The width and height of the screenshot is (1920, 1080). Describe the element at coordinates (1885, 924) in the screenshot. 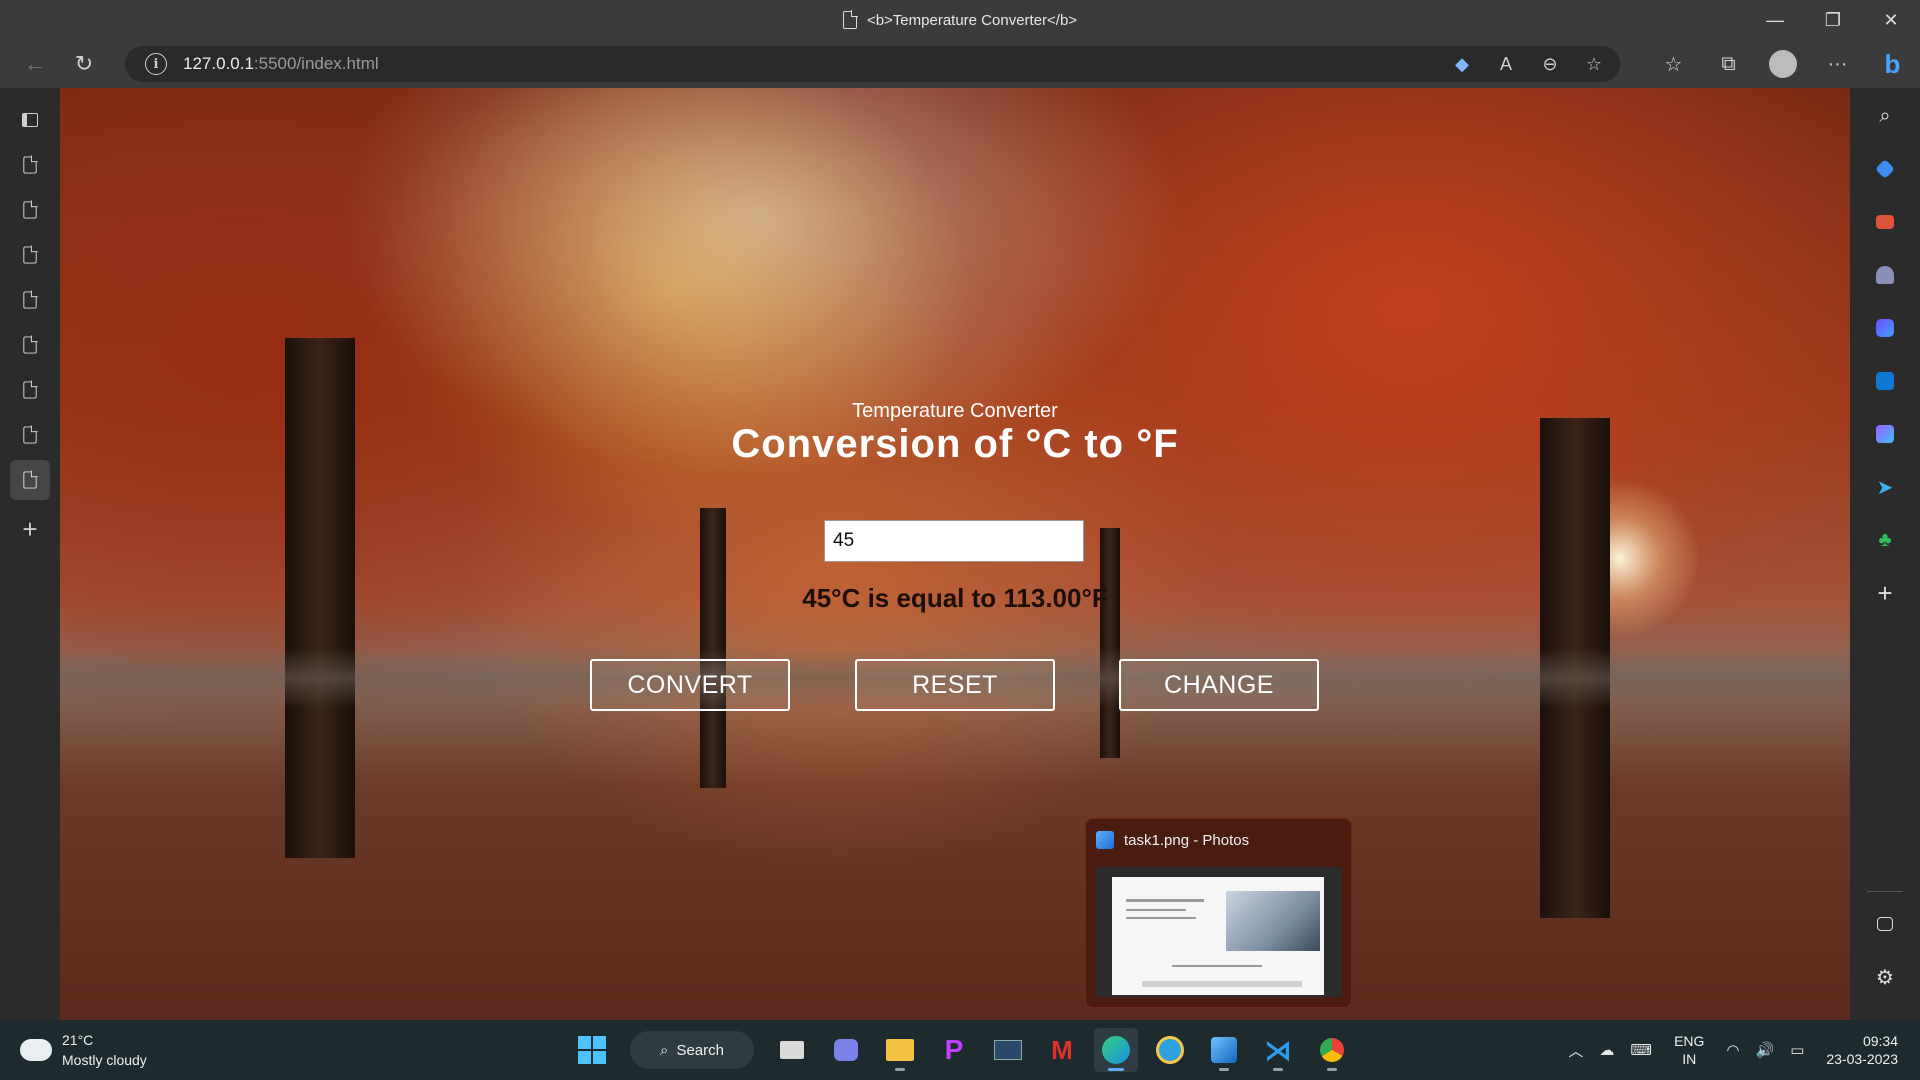

I see `split-screen-icon` at that location.